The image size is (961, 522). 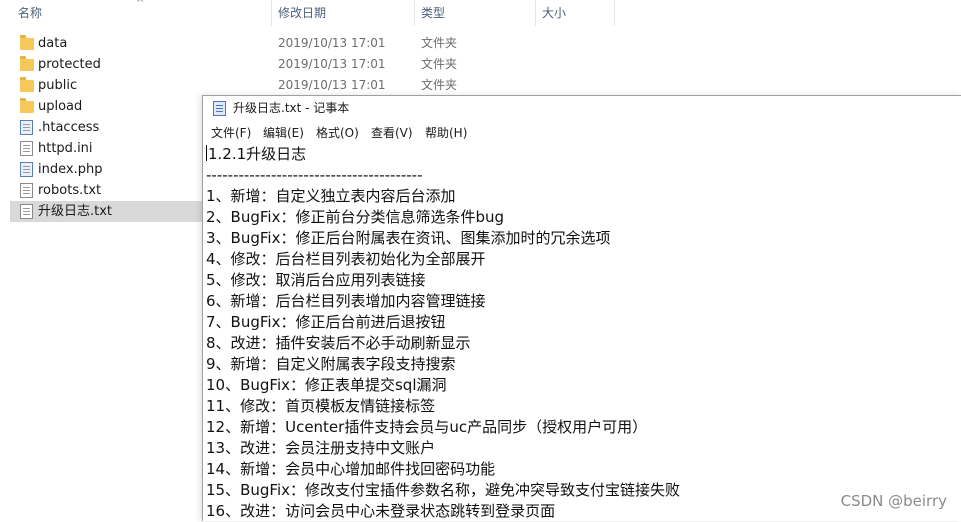 I want to click on text-line: 4、修改：后台栏目列表初始化为全部展开, so click(x=346, y=259).